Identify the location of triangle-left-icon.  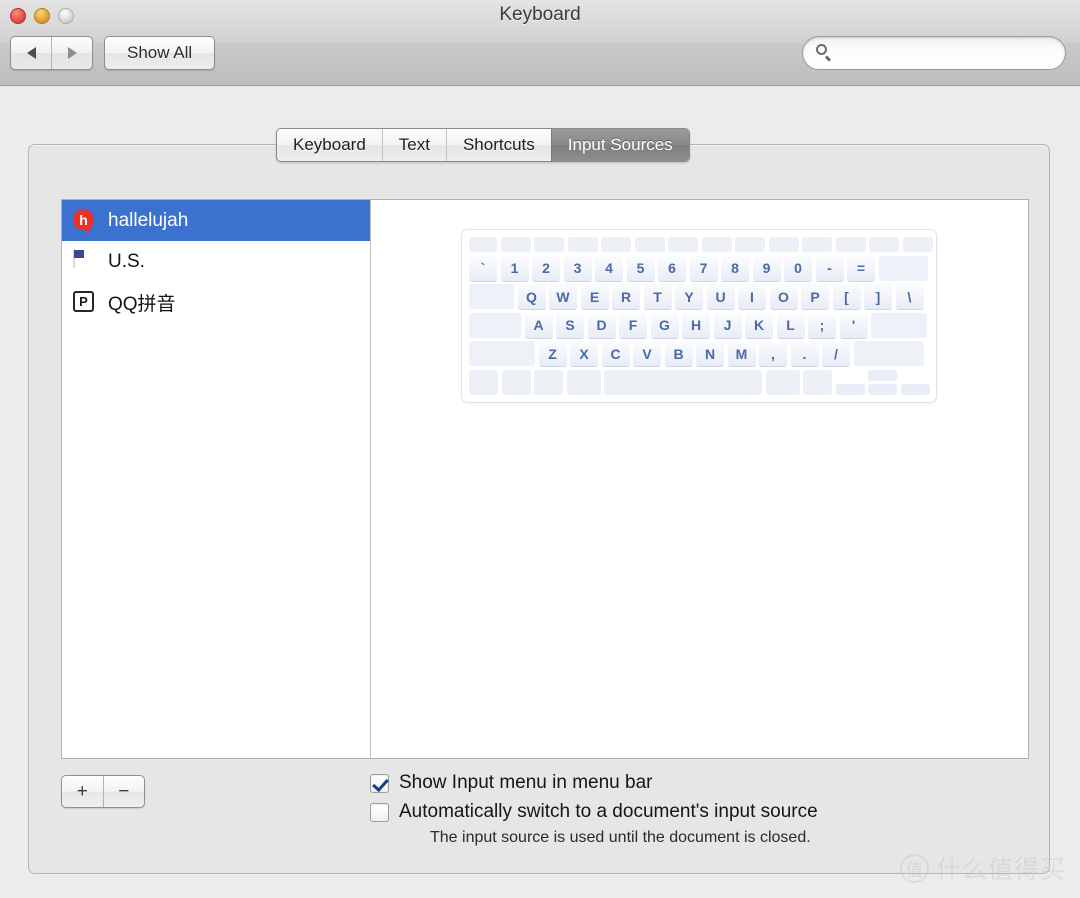
(31, 53).